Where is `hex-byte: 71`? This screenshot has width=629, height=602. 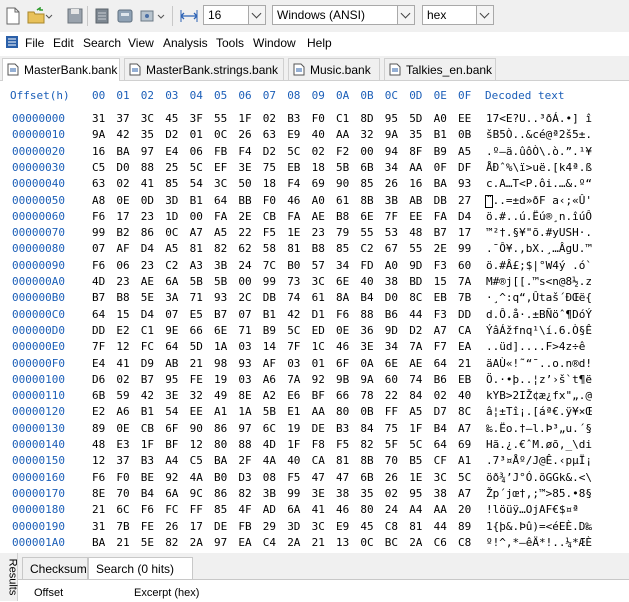 hex-byte: 71 is located at coordinates (196, 297).